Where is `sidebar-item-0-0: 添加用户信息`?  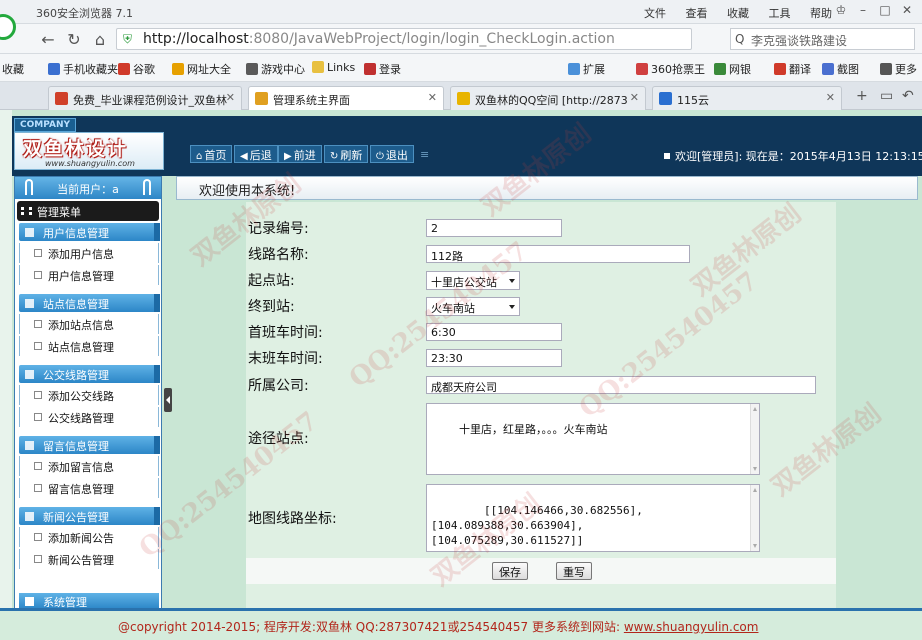
sidebar-item-0-0: 添加用户信息 is located at coordinates (89, 253).